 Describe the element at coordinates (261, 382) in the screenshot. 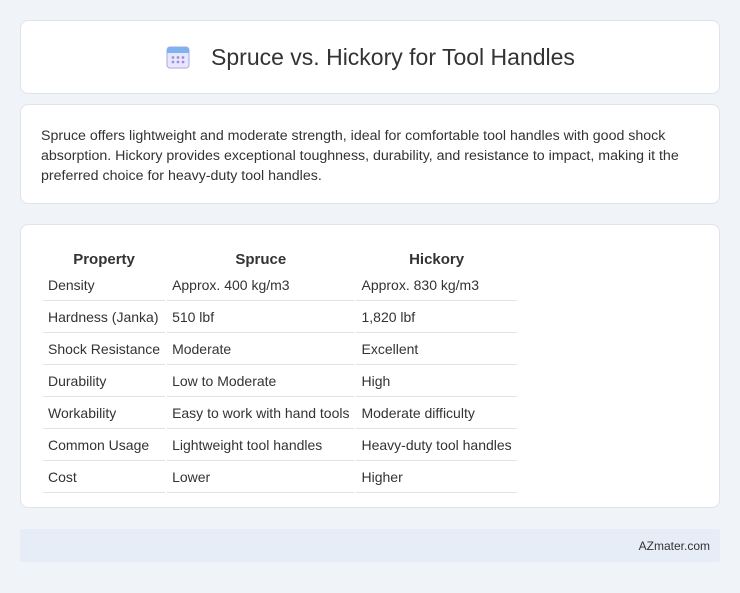

I see `table-cell: Low to Moderate` at that location.